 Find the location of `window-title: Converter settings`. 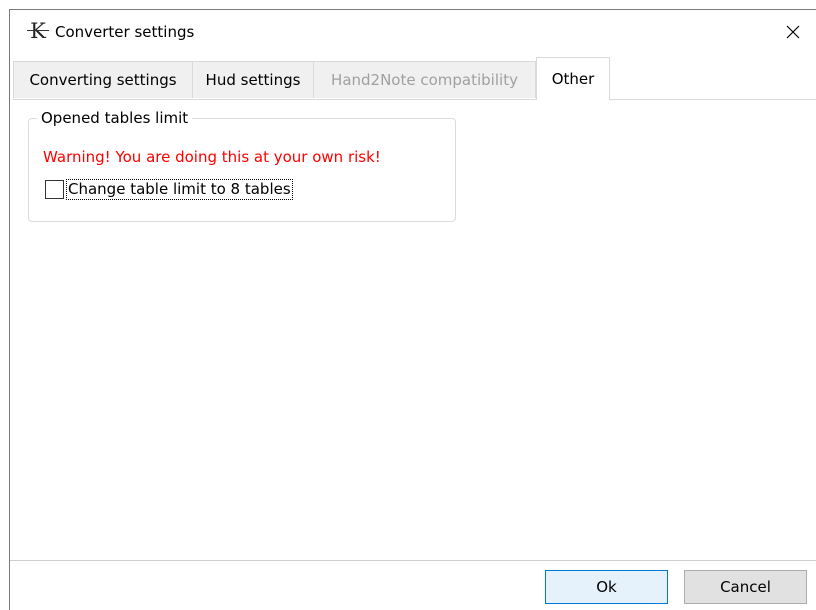

window-title: Converter settings is located at coordinates (125, 32).